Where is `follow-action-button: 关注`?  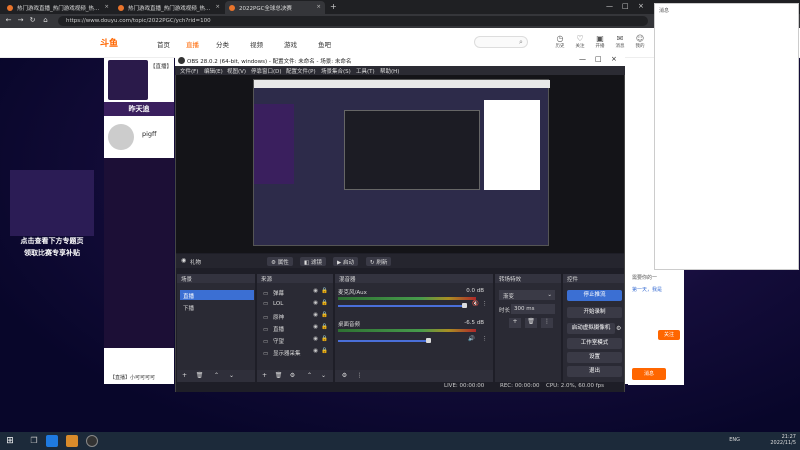
follow-action-button: 关注 is located at coordinates (669, 335).